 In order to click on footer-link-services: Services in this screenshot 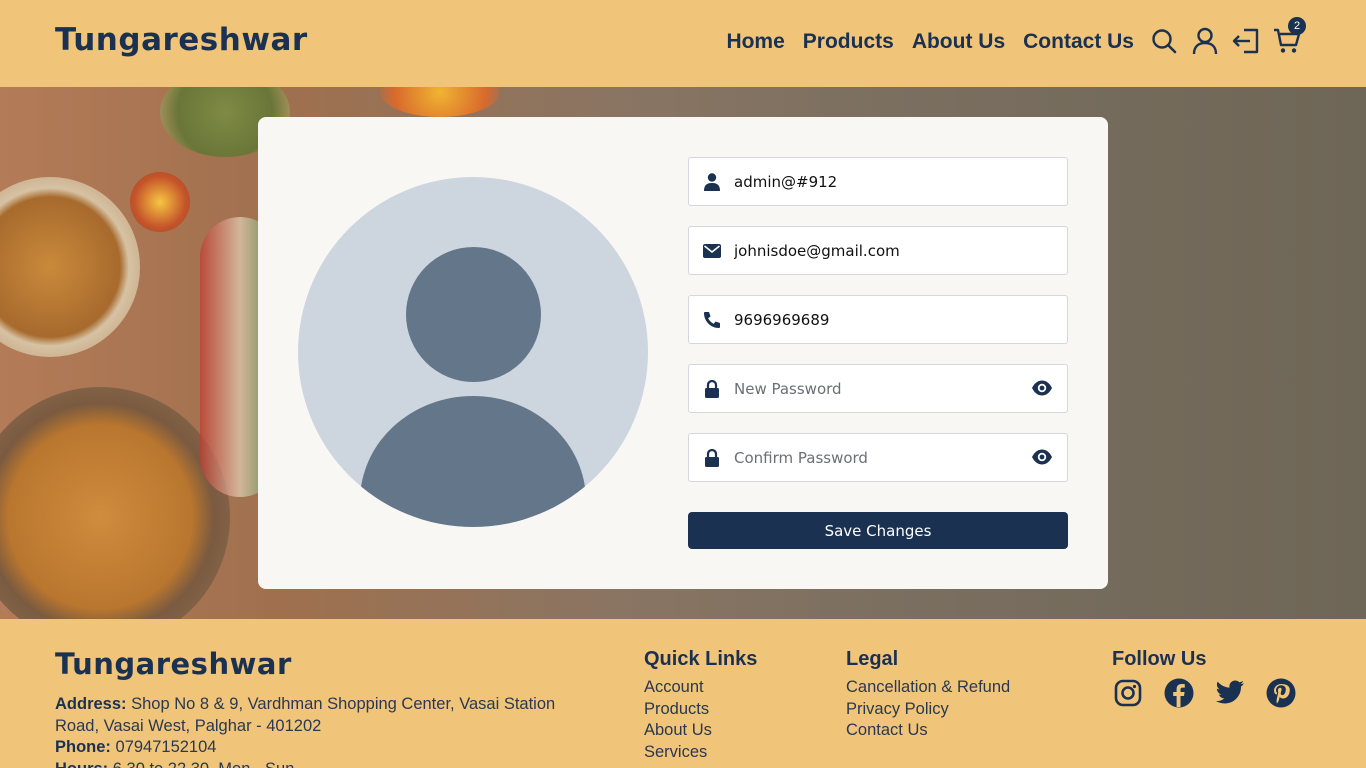, I will do `click(700, 753)`.